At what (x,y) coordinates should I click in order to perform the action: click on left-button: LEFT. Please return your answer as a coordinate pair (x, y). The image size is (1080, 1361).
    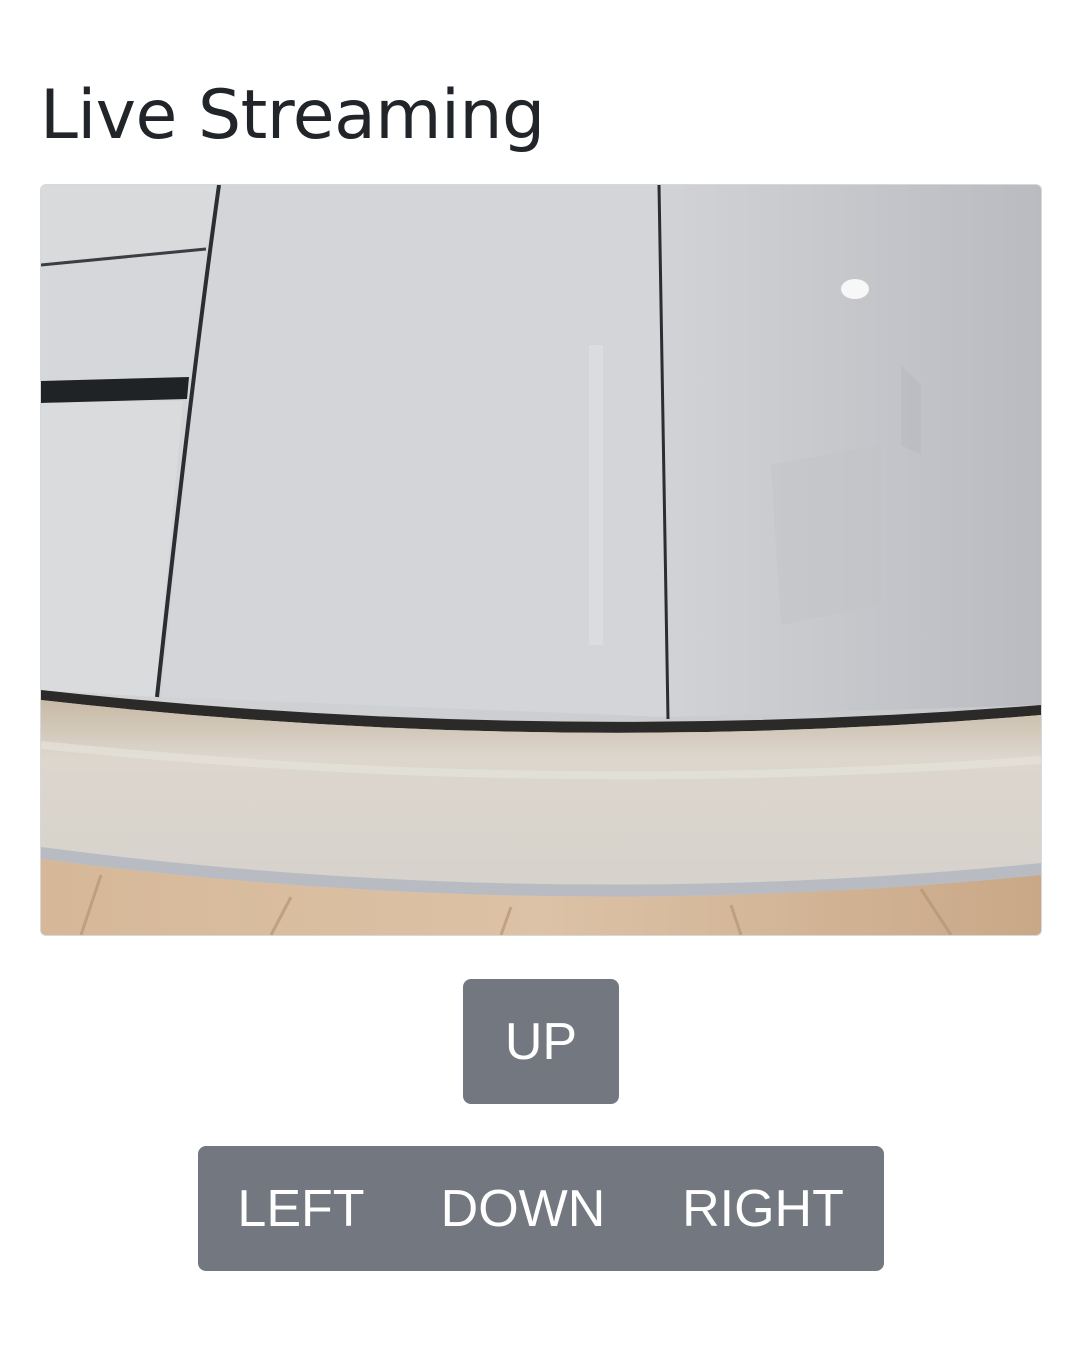
    Looking at the image, I should click on (301, 1208).